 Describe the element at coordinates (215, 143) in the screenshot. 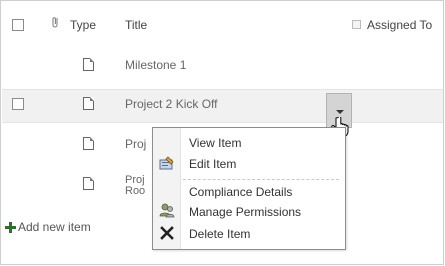

I see `menu-item-view-item: View Item` at that location.